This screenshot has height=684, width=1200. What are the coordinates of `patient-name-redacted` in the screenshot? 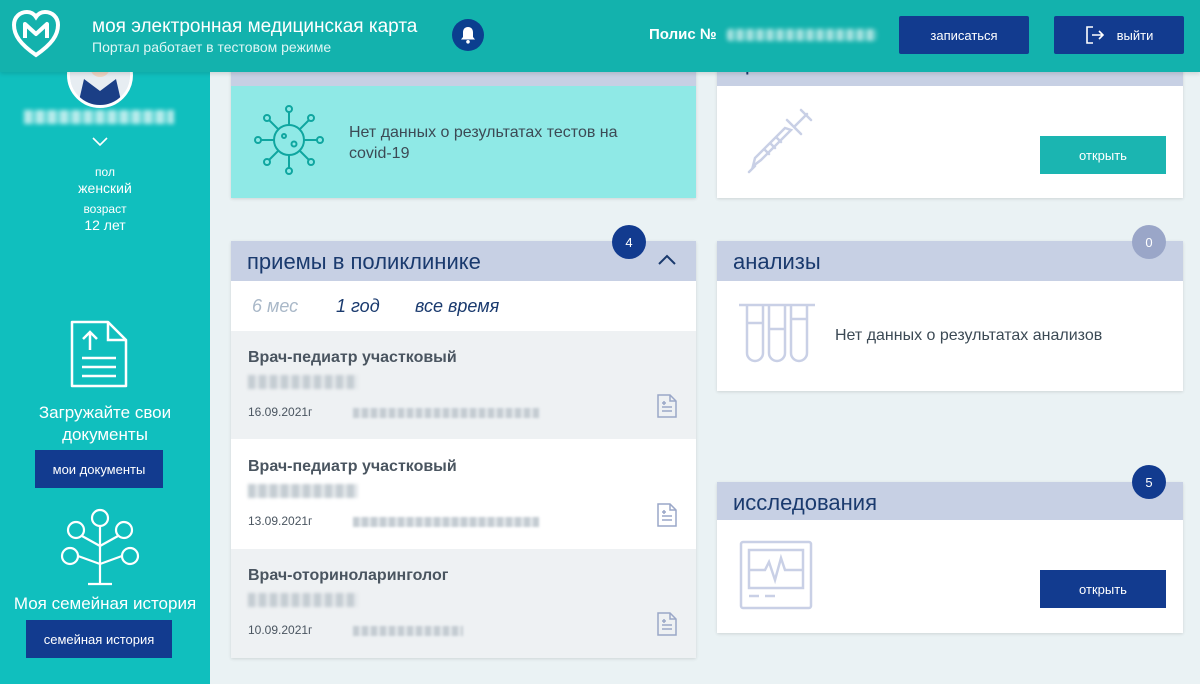 It's located at (99, 117).